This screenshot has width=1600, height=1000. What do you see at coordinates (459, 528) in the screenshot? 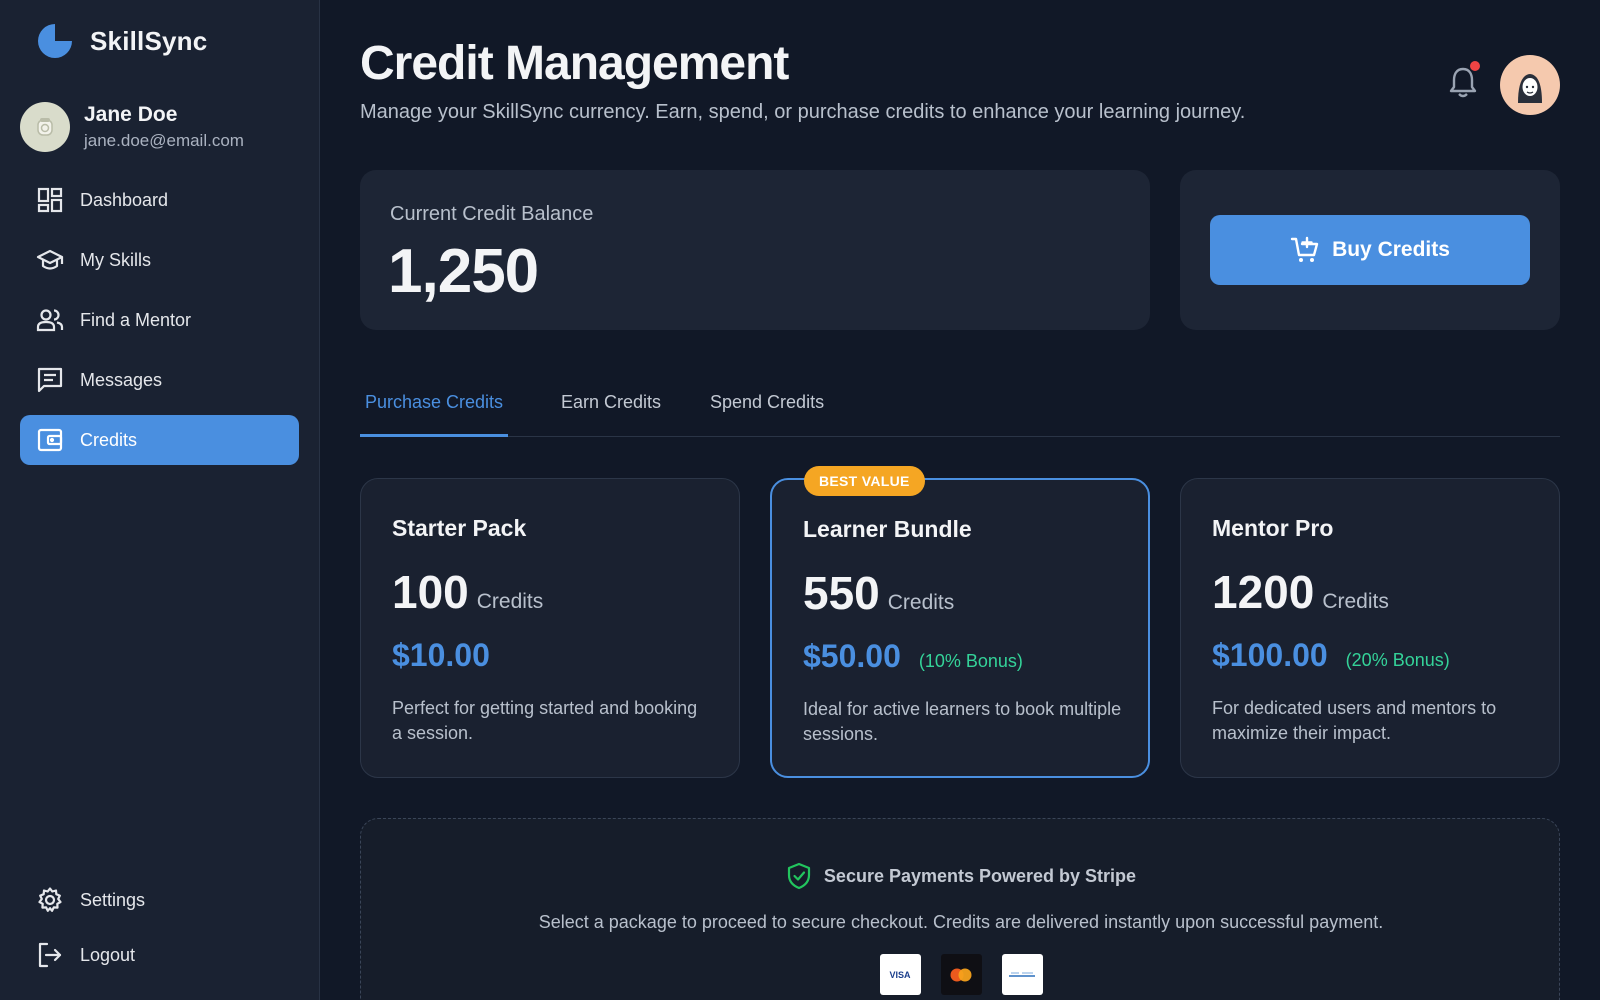
I see `package-name: Starter Pack` at bounding box center [459, 528].